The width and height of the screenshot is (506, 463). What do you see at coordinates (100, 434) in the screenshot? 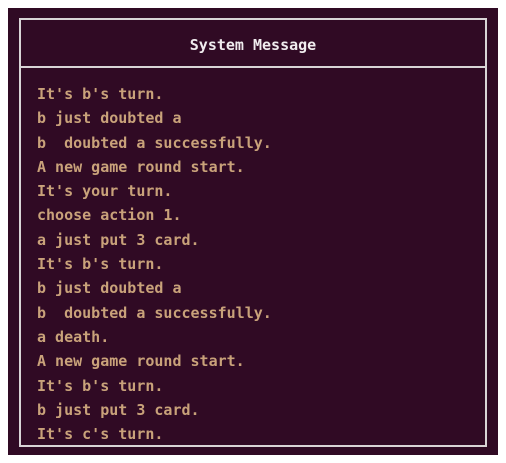
I see `message-line: It's c's turn.` at bounding box center [100, 434].